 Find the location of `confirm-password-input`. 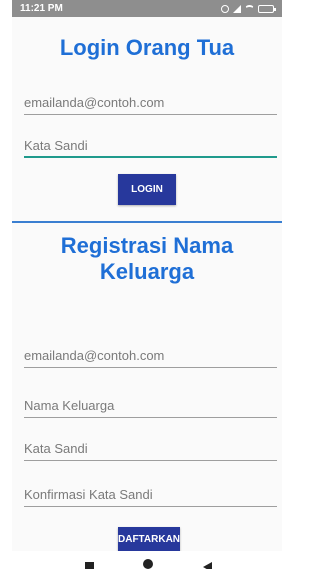

confirm-password-input is located at coordinates (150, 494).